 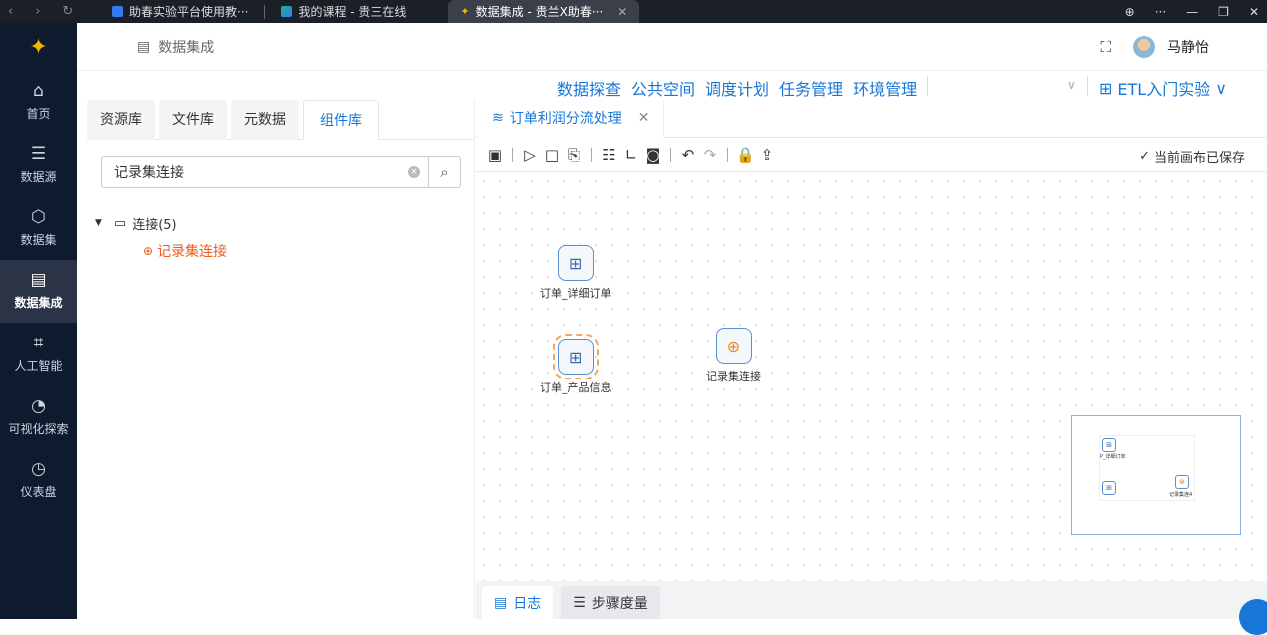 What do you see at coordinates (192, 252) in the screenshot?
I see `tree-item-label: 记录集连接` at bounding box center [192, 252].